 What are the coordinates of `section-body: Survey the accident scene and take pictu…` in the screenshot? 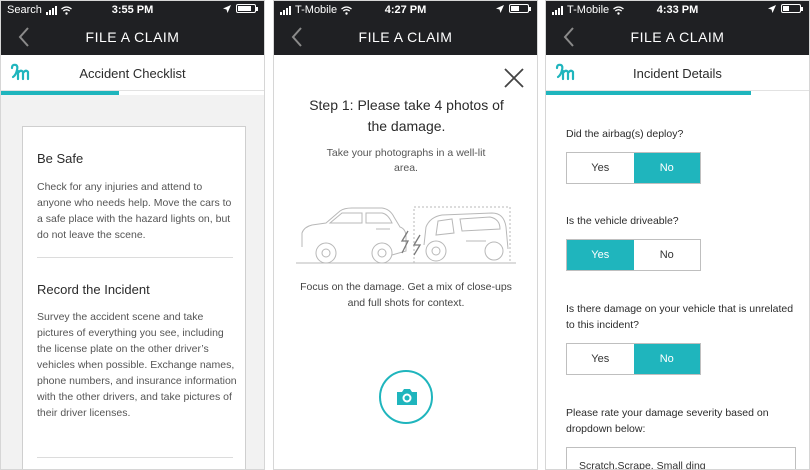 It's located at (137, 365).